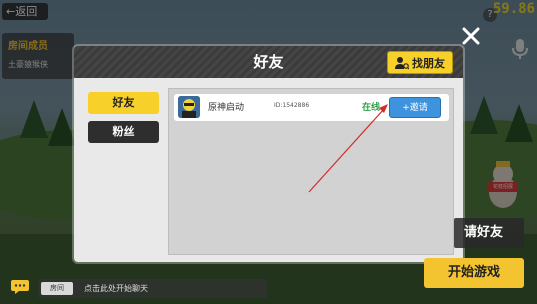 The image size is (537, 304). Describe the element at coordinates (123, 103) in the screenshot. I see `tab-friends: 好友` at that location.